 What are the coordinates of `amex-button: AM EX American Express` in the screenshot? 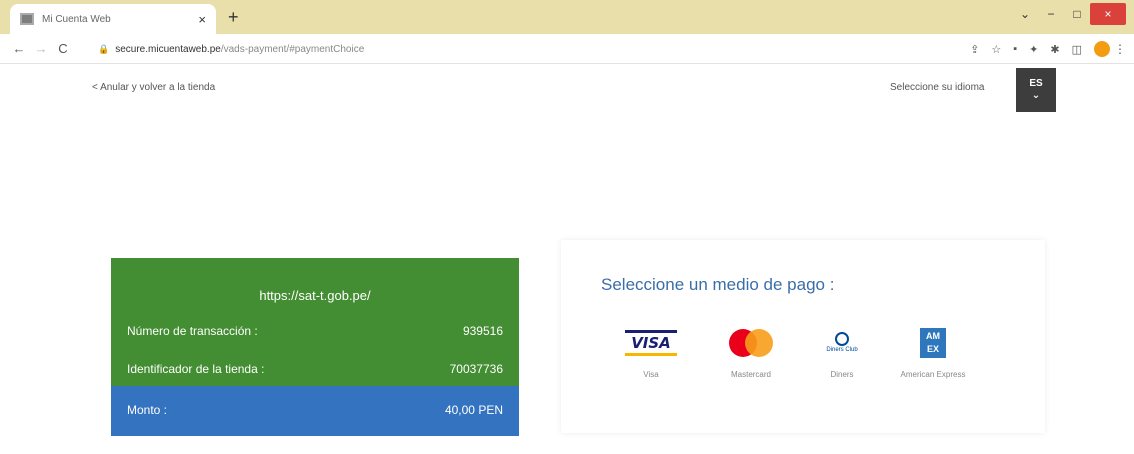 It's located at (933, 357).